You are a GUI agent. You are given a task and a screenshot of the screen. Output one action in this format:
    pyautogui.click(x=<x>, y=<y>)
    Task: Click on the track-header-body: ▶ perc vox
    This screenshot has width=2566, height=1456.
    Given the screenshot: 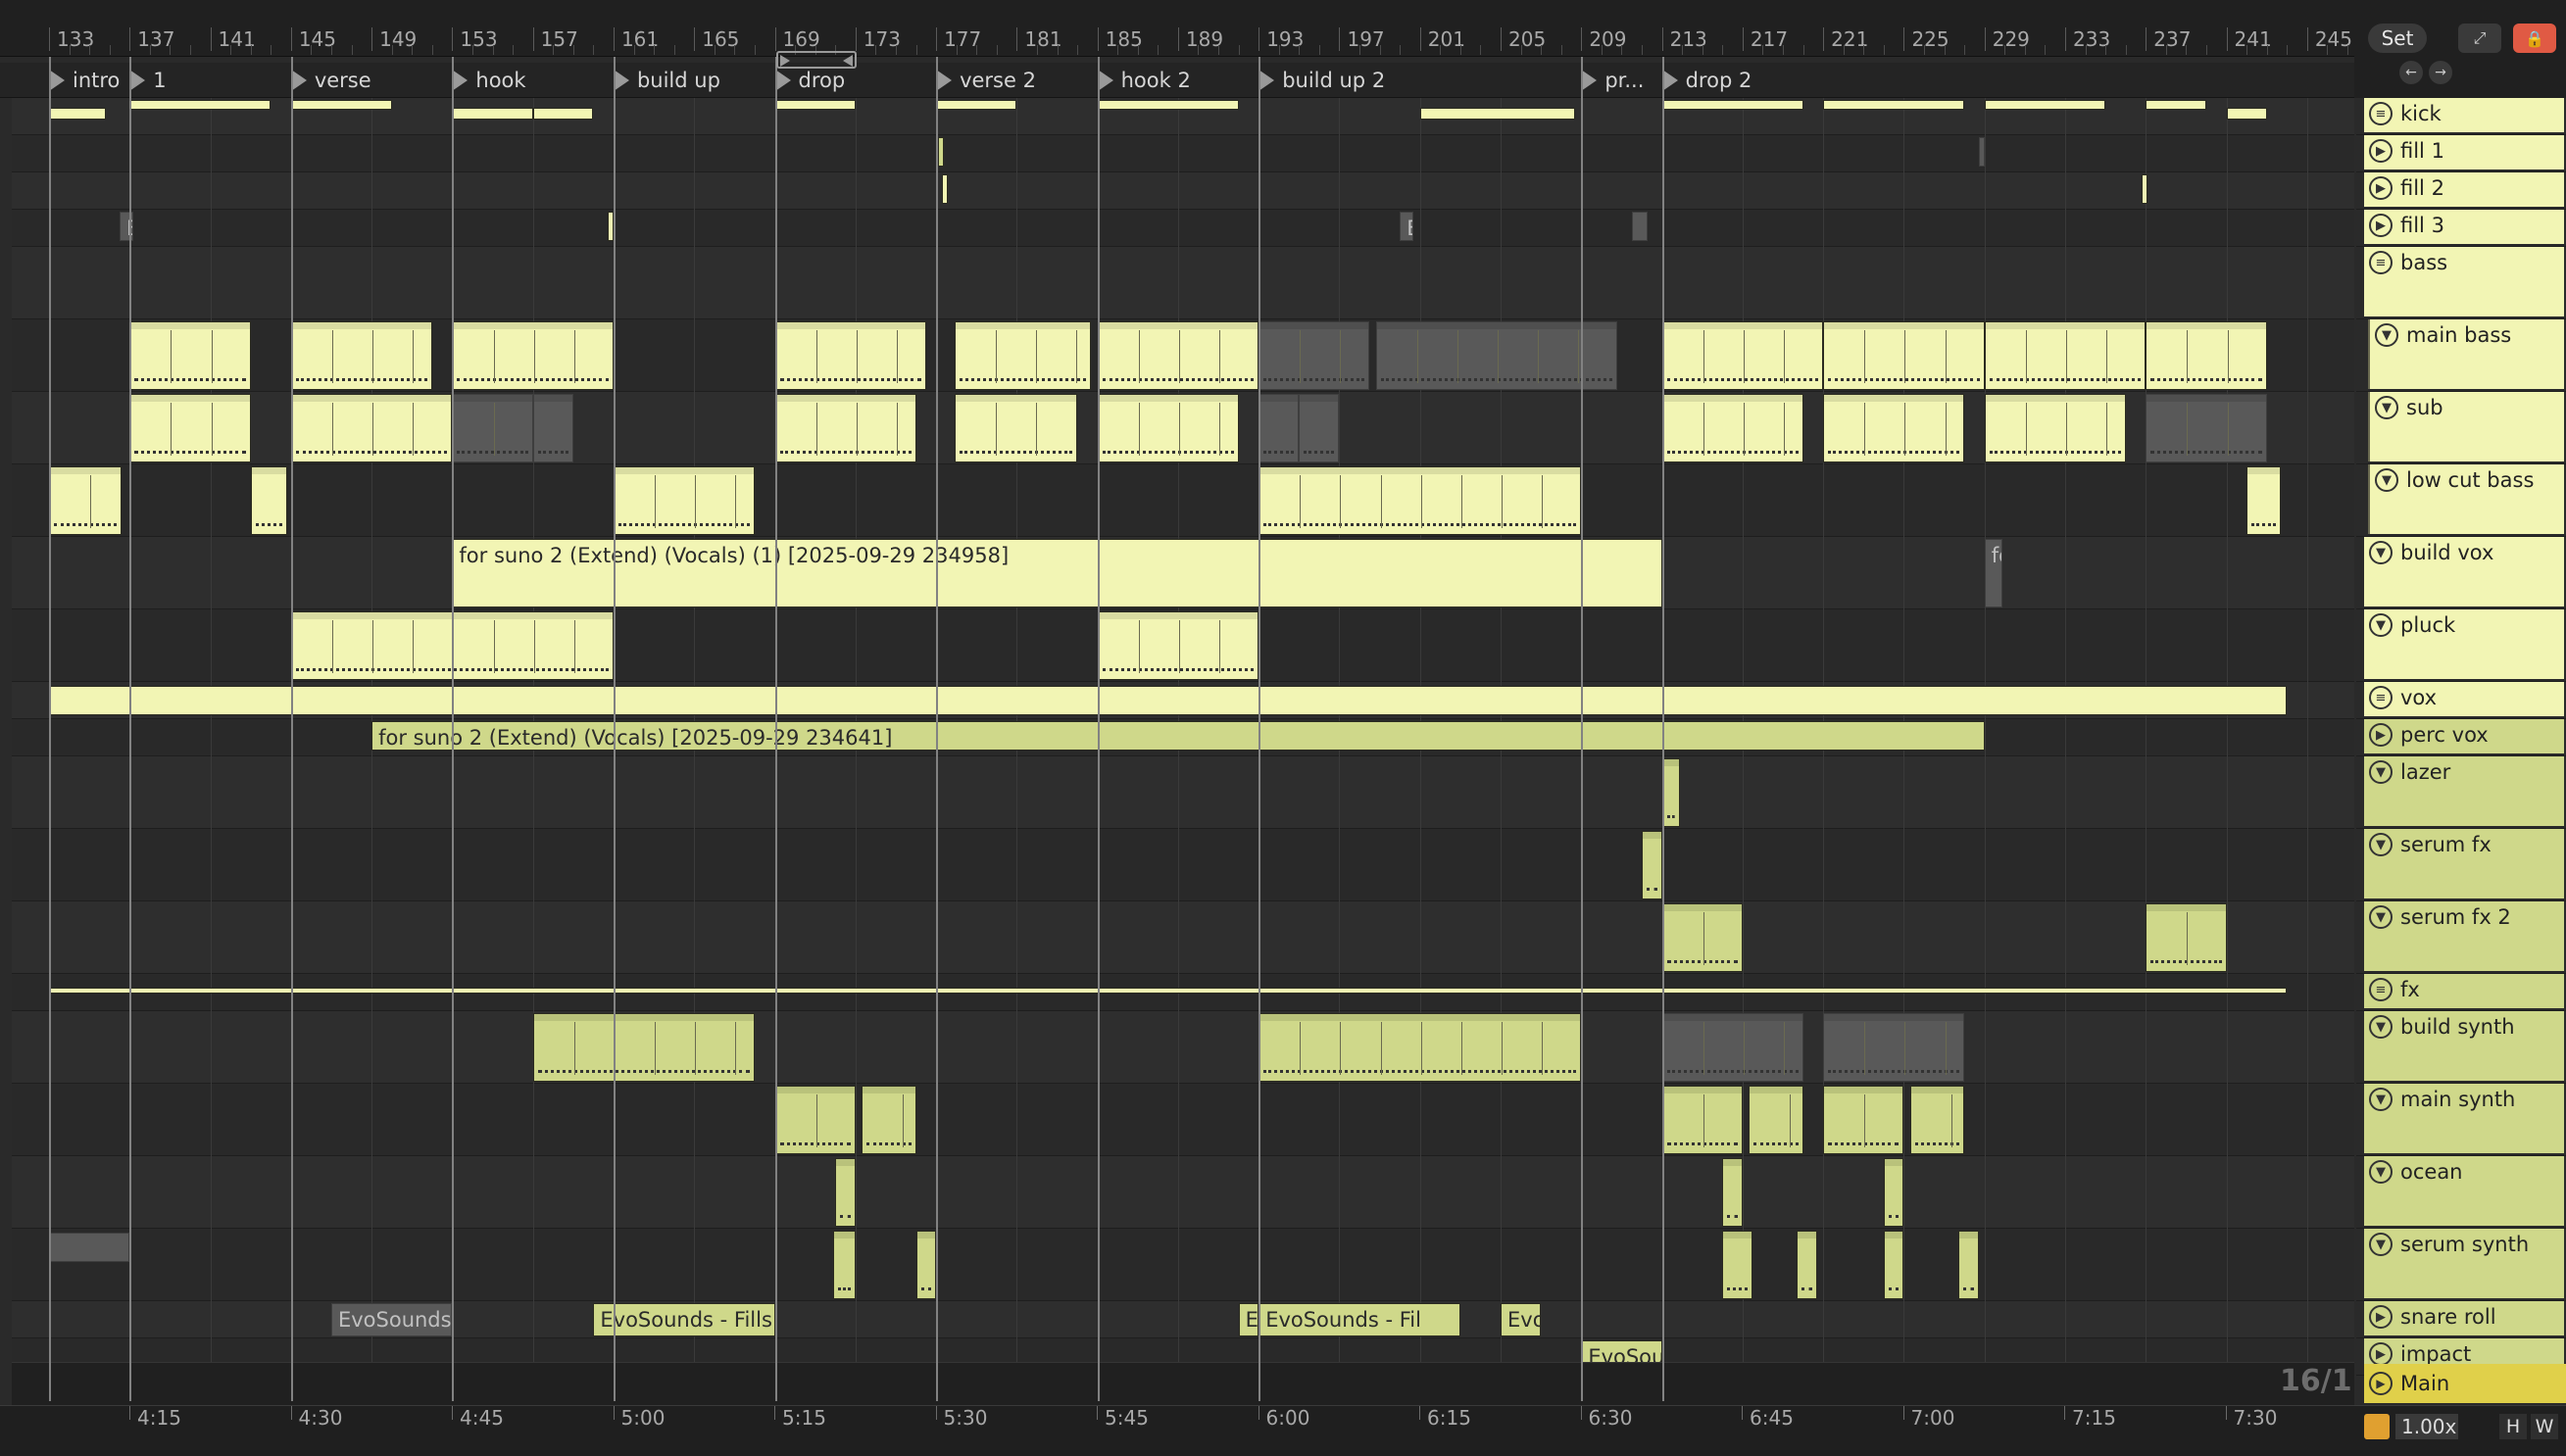 What is the action you would take?
    pyautogui.click(x=2464, y=736)
    